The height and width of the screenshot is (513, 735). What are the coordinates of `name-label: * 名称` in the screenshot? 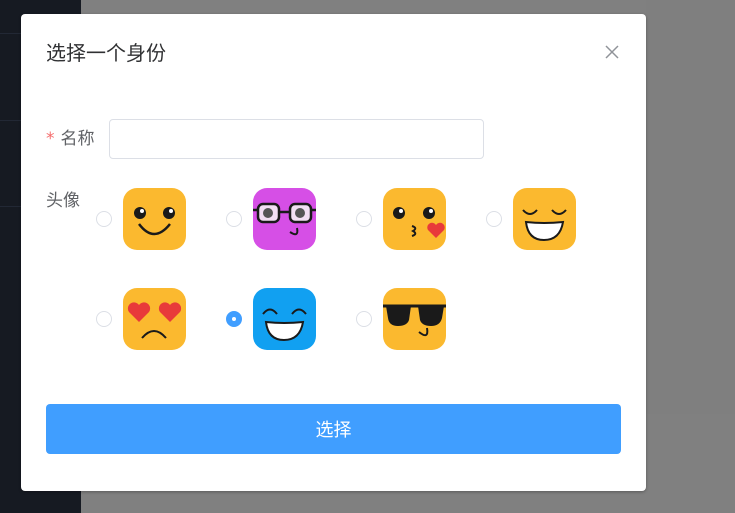 It's located at (70, 139).